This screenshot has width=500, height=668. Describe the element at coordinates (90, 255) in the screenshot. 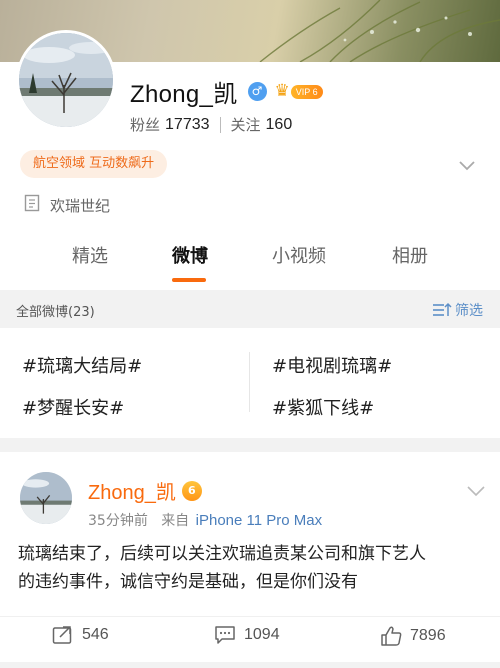

I see `tab-featured: 精选` at that location.